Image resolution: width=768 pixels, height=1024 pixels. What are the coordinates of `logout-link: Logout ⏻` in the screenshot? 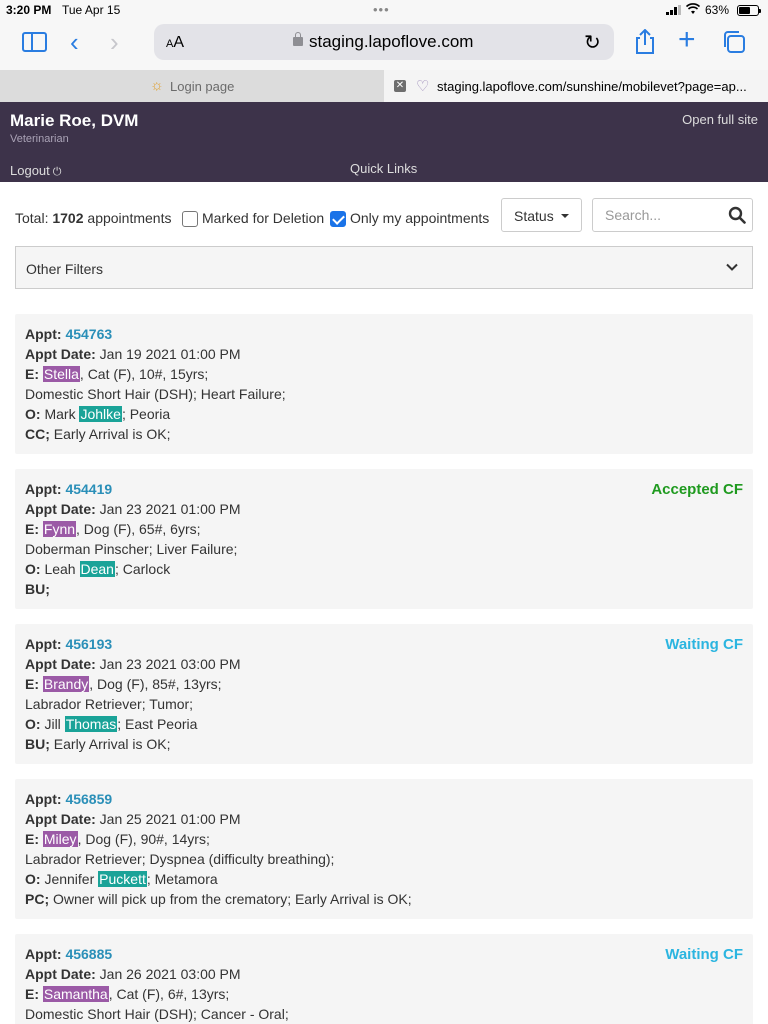 It's located at (35, 171).